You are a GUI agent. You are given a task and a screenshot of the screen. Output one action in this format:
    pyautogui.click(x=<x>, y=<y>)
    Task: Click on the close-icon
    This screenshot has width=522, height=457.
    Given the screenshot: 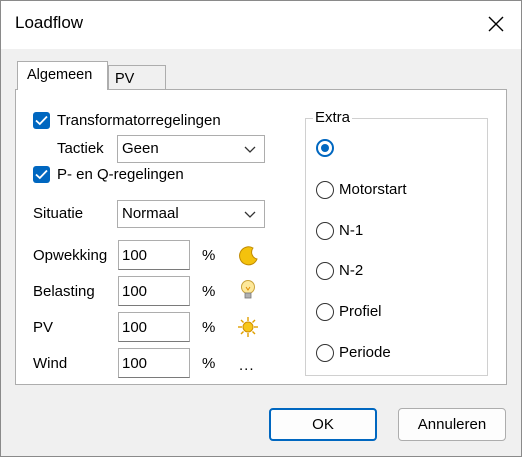 What is the action you would take?
    pyautogui.click(x=496, y=24)
    